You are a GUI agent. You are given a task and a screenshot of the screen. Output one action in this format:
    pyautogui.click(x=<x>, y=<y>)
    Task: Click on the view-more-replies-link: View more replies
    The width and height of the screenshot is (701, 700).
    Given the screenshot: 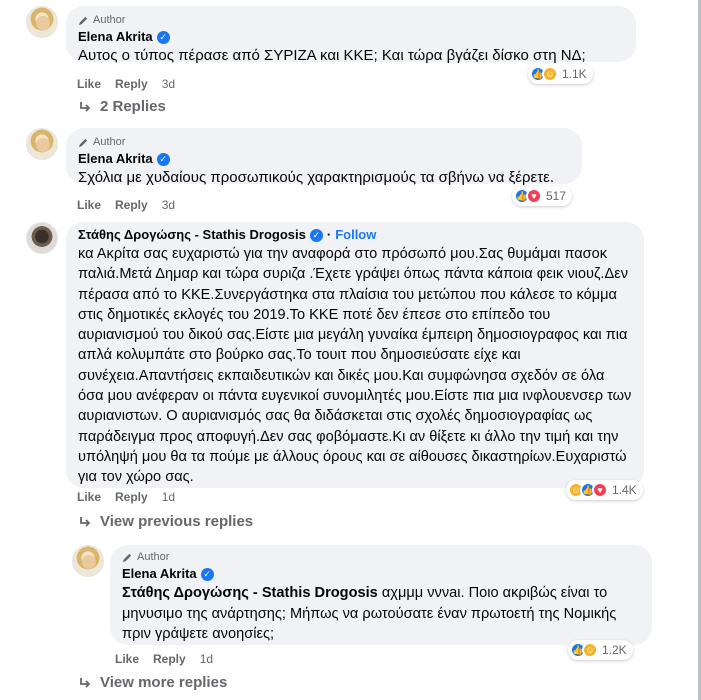 What is the action you would take?
    pyautogui.click(x=152, y=682)
    